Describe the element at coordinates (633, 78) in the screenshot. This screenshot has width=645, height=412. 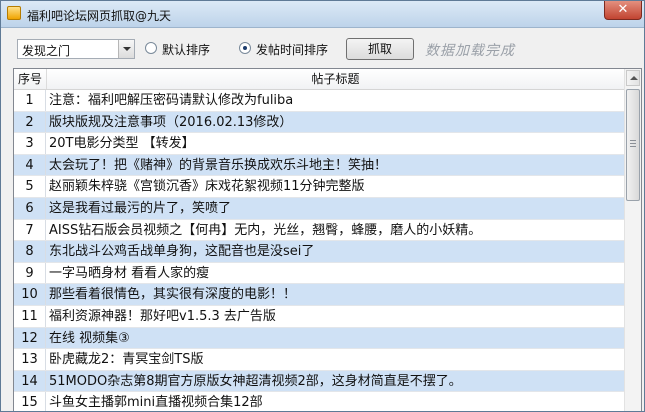
I see `scroll-up-arrow-icon` at that location.